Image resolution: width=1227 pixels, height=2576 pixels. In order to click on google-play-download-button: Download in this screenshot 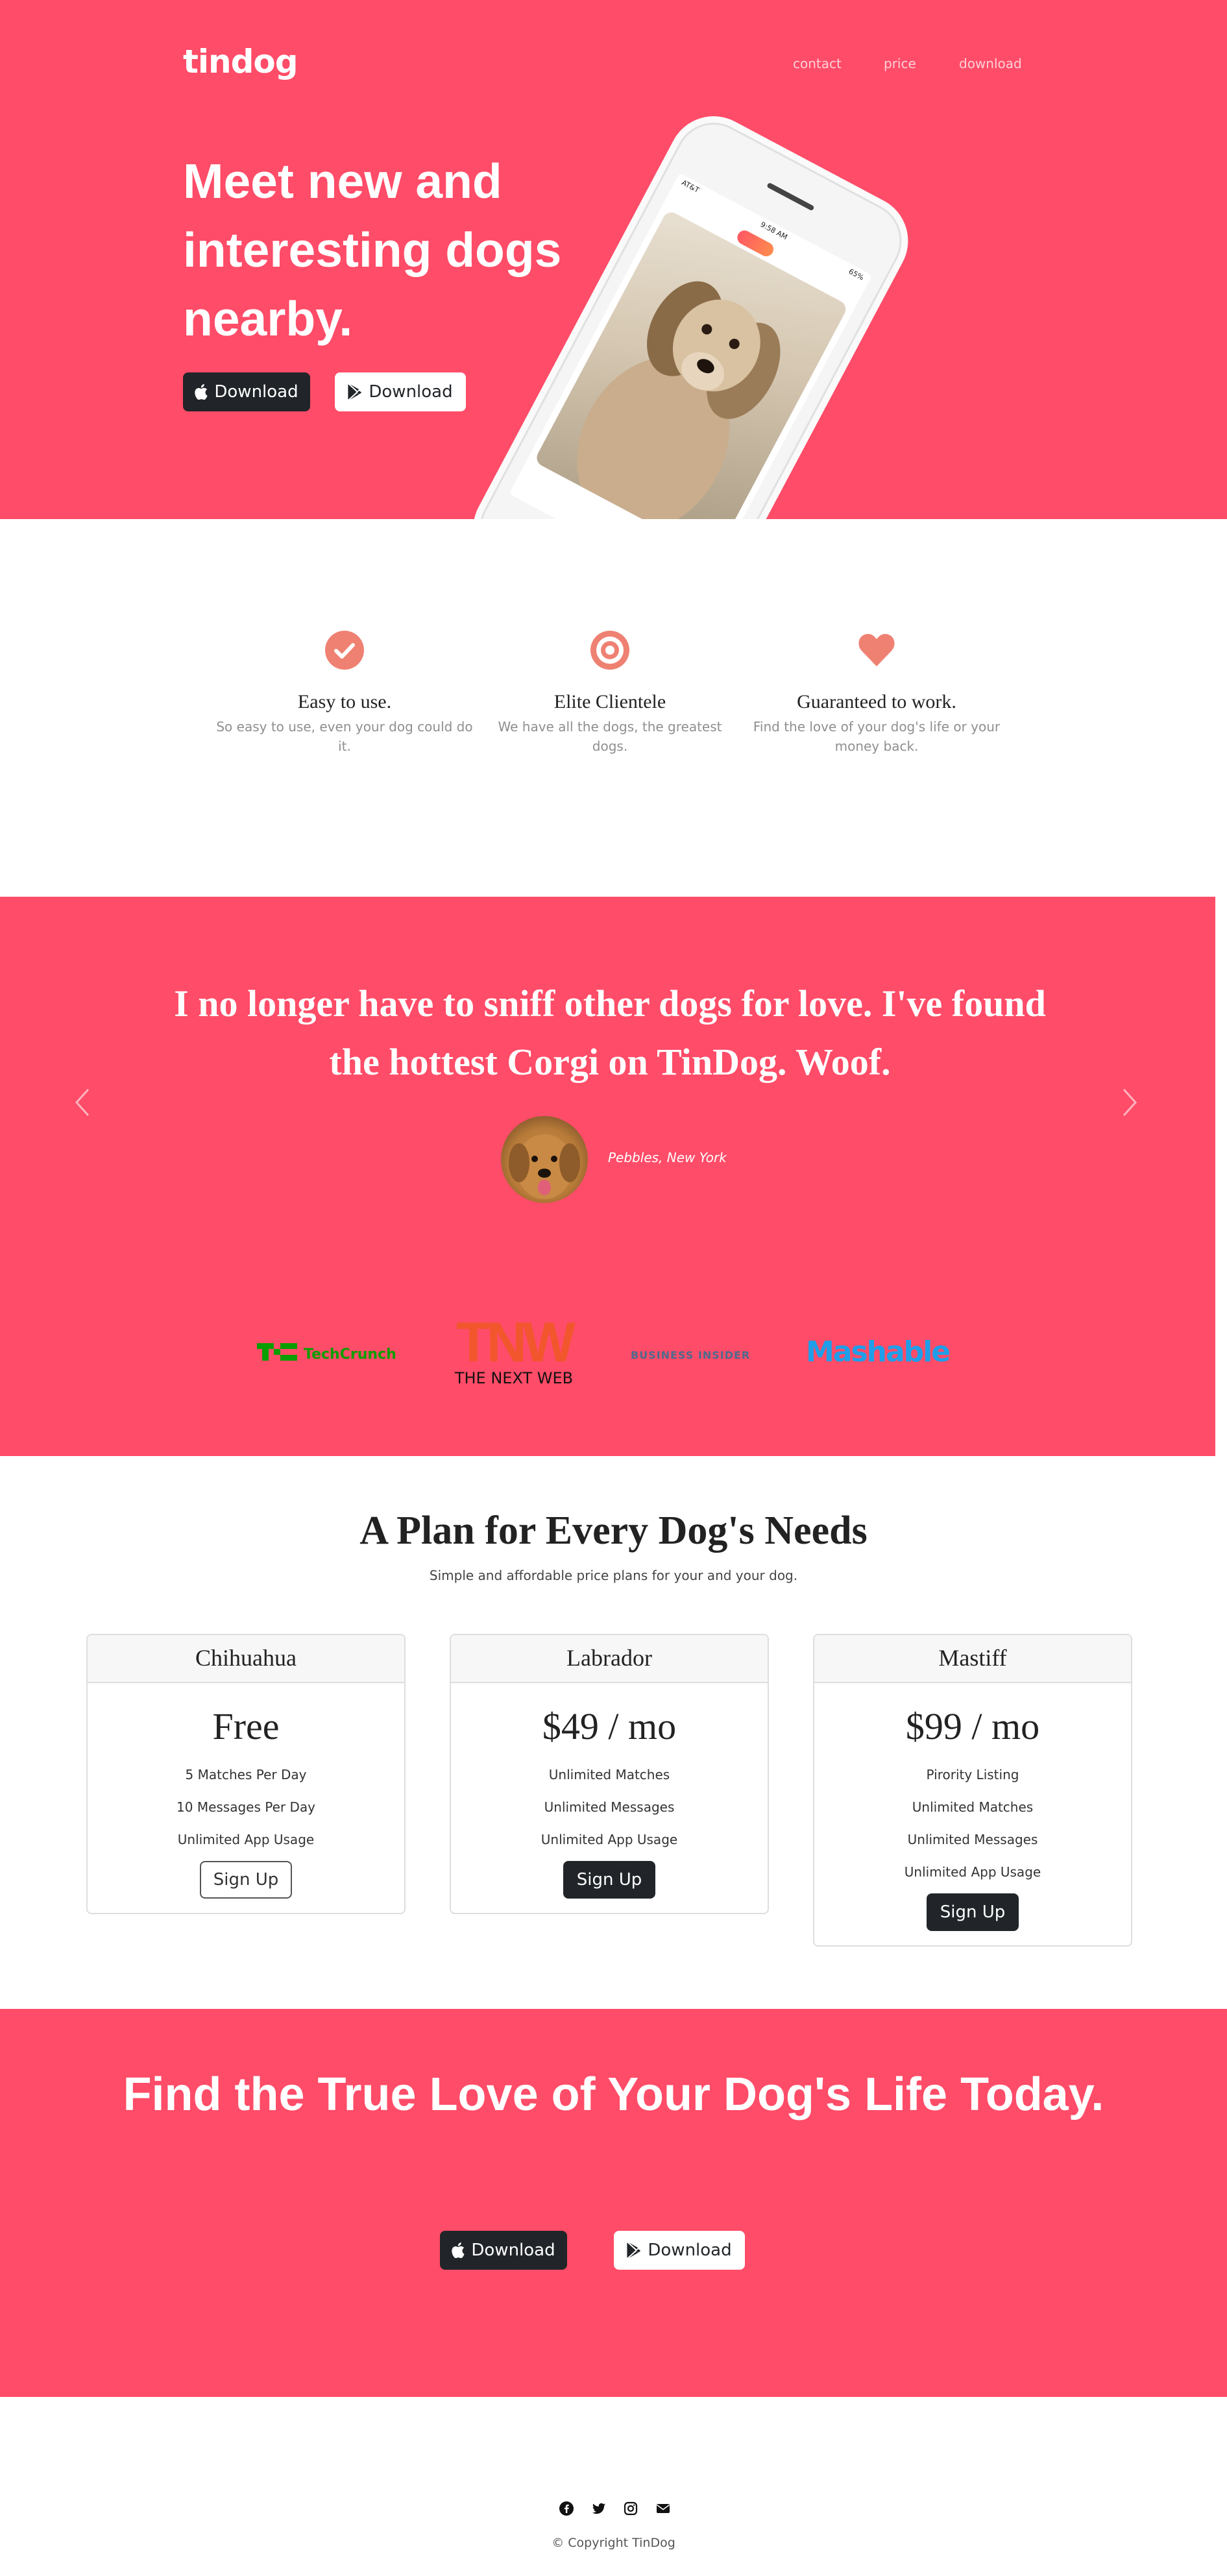, I will do `click(400, 391)`.